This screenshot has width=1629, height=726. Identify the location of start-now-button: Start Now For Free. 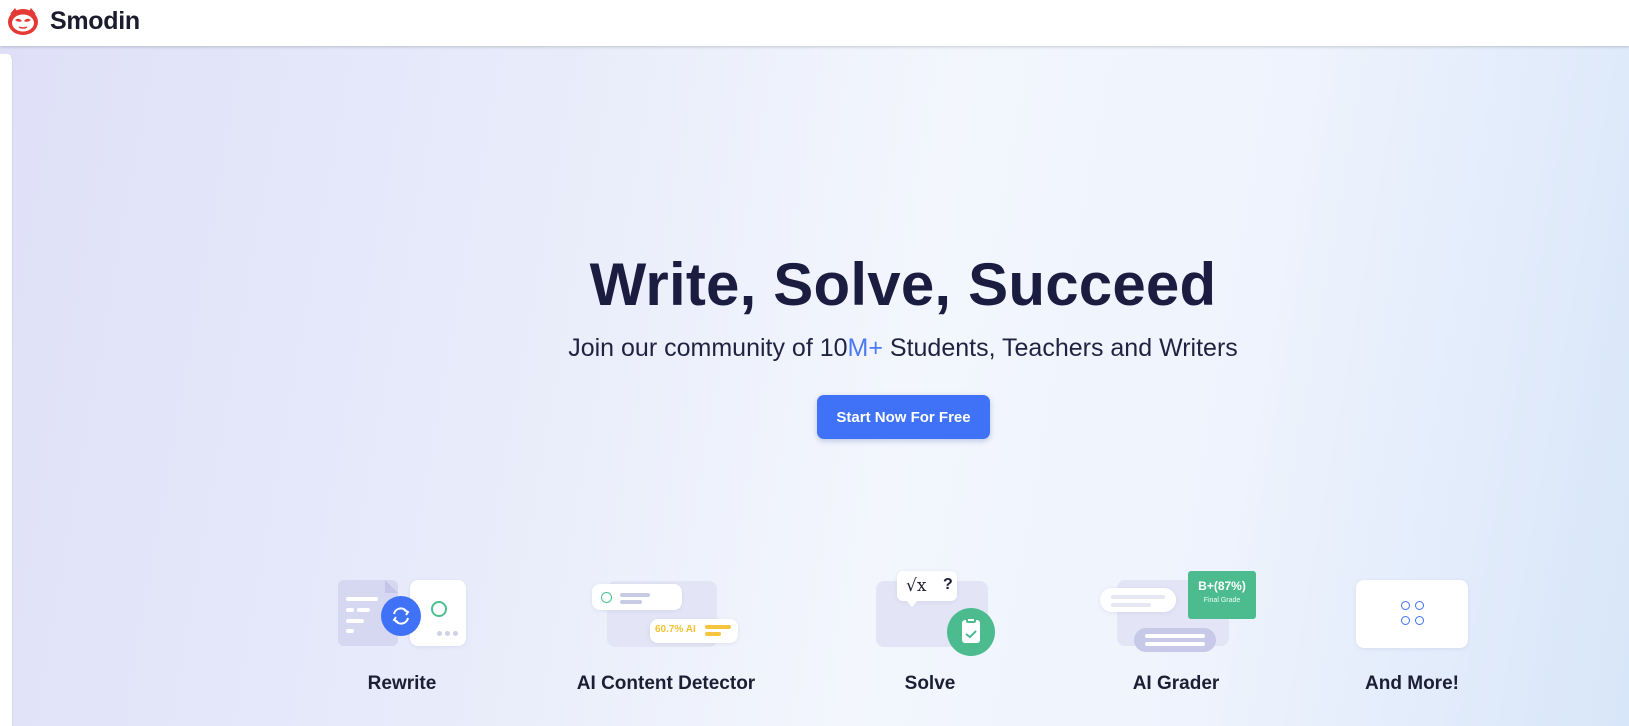
(903, 417).